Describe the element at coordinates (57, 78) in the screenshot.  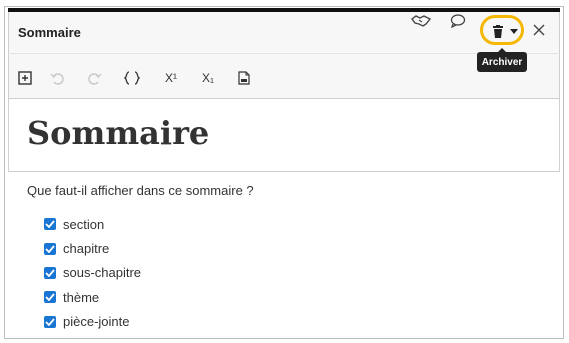
I see `undo-icon` at that location.